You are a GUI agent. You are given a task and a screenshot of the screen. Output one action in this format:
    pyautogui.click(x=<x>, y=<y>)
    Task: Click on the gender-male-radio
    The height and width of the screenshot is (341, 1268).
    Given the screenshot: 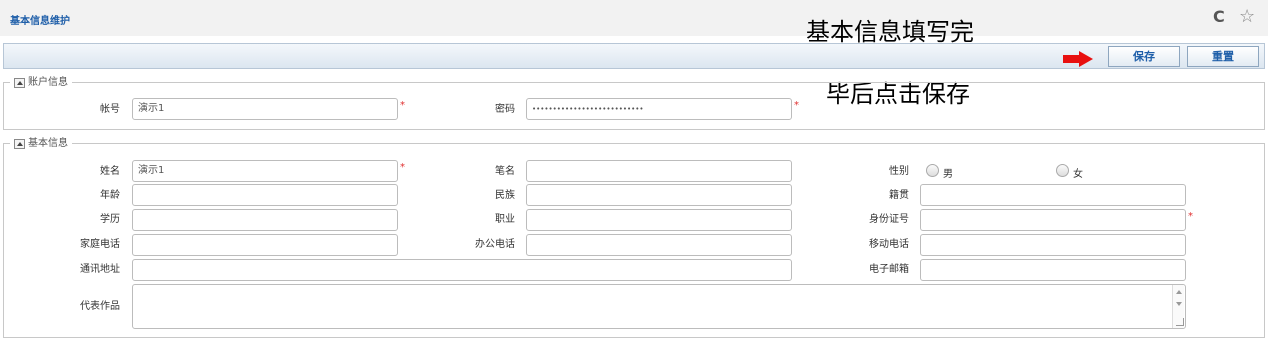 What is the action you would take?
    pyautogui.click(x=932, y=170)
    